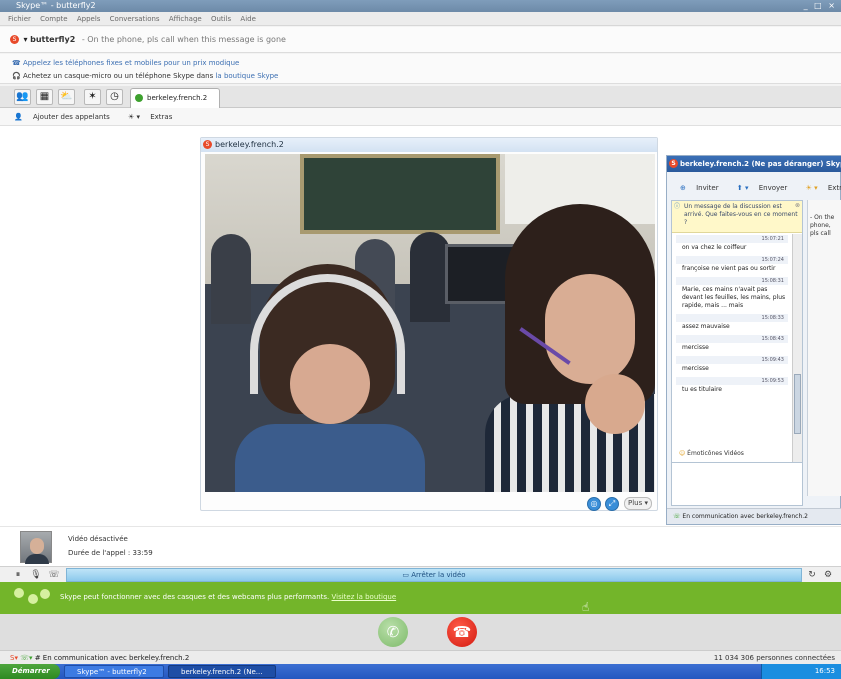 This screenshot has height=679, width=841. I want to click on chat-invite-label: Inviter, so click(707, 188).